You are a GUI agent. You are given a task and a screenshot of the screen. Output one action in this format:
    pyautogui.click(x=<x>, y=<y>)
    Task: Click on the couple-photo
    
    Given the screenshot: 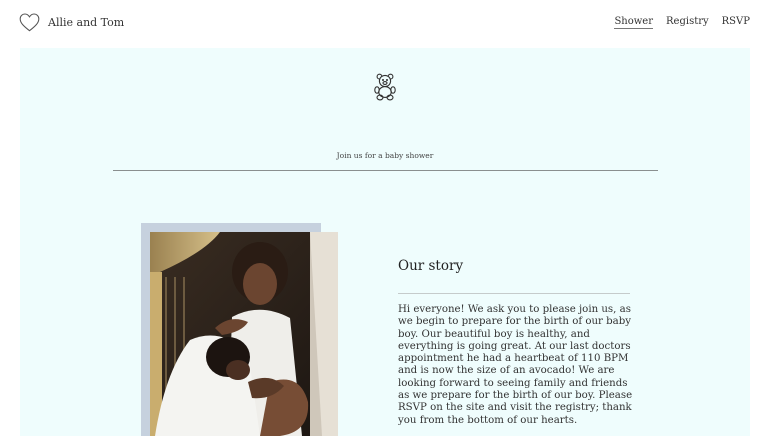 What is the action you would take?
    pyautogui.click(x=244, y=334)
    